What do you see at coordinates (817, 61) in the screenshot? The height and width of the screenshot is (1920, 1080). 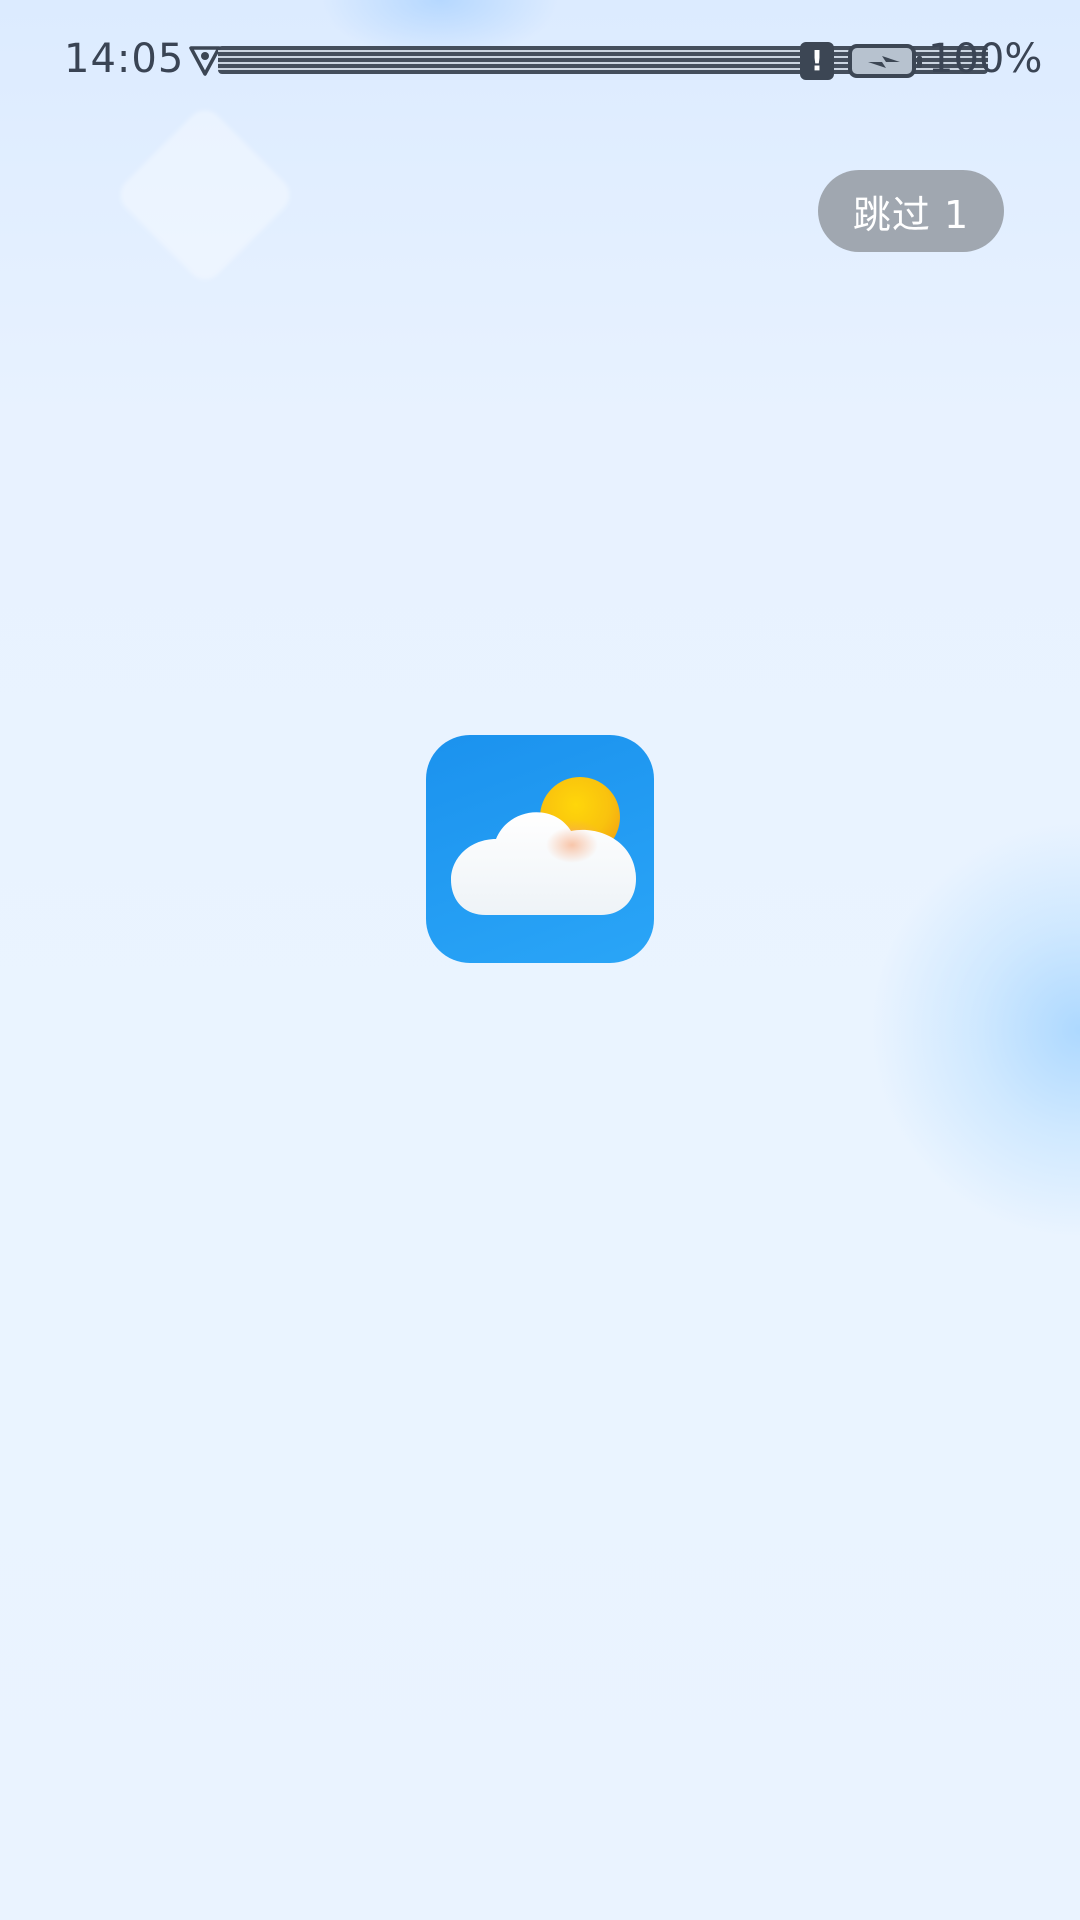 I see `alert-icon: !` at bounding box center [817, 61].